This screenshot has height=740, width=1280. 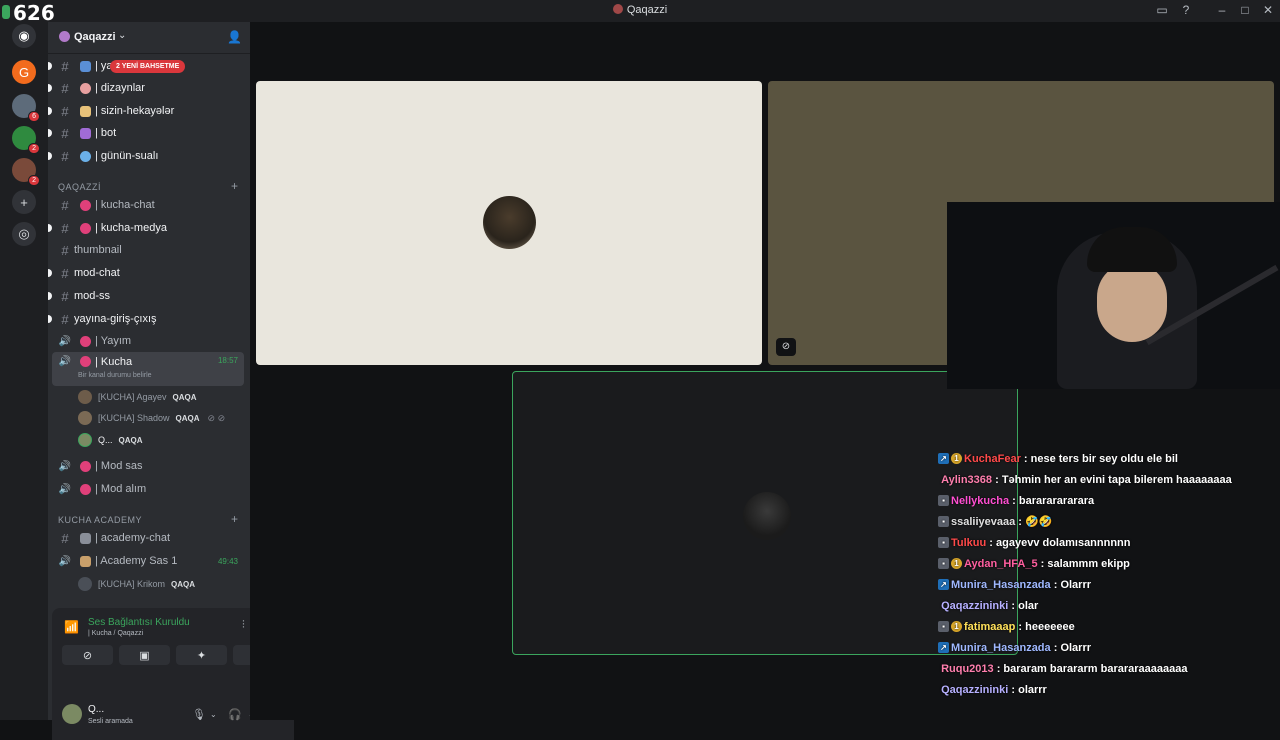 What do you see at coordinates (71, 627) in the screenshot?
I see `signal-icon: 📶` at bounding box center [71, 627].